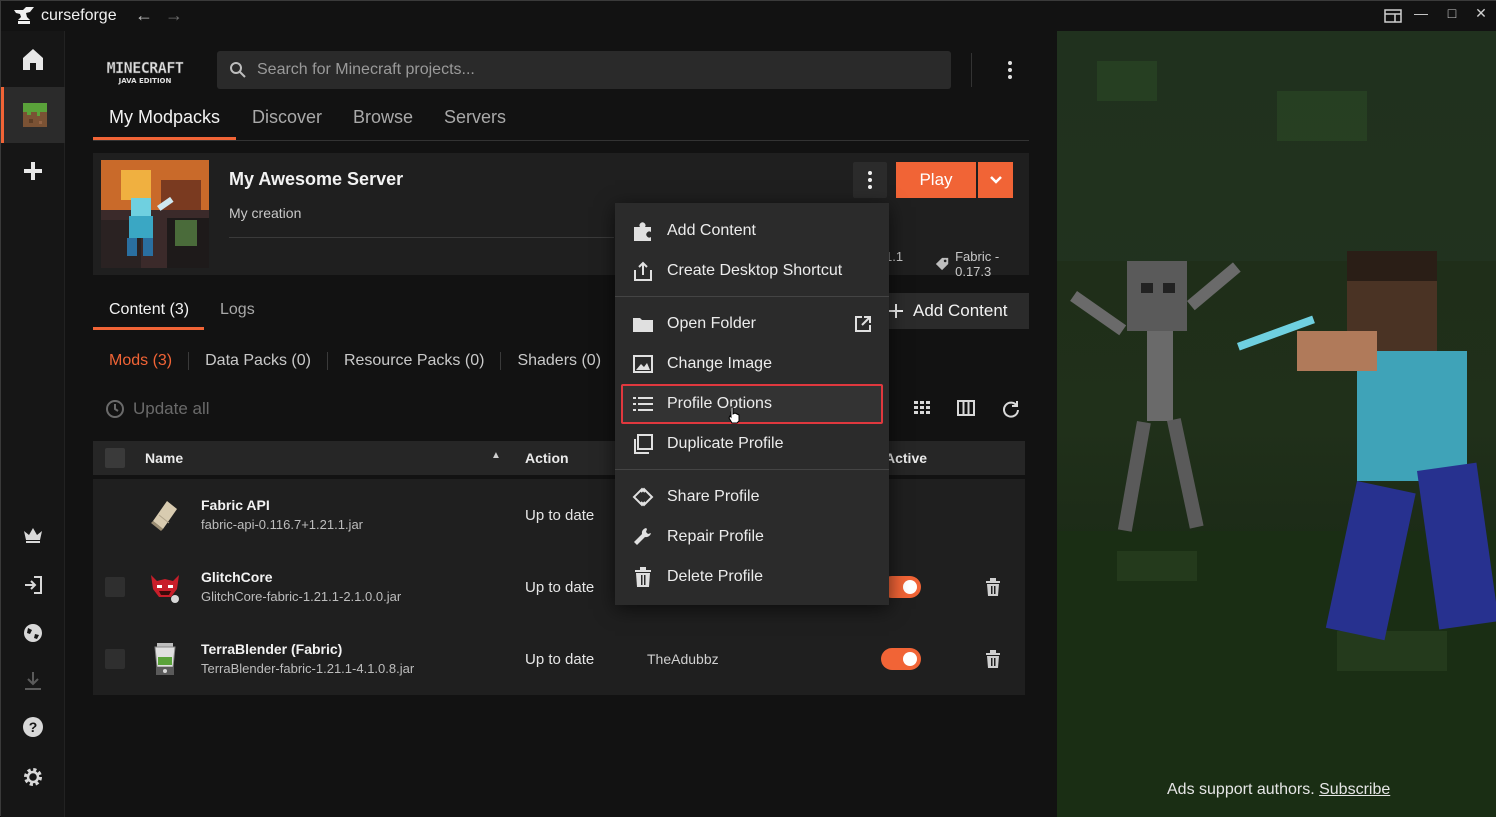 The width and height of the screenshot is (1496, 817). I want to click on minimize-icon: —, so click(1421, 13).